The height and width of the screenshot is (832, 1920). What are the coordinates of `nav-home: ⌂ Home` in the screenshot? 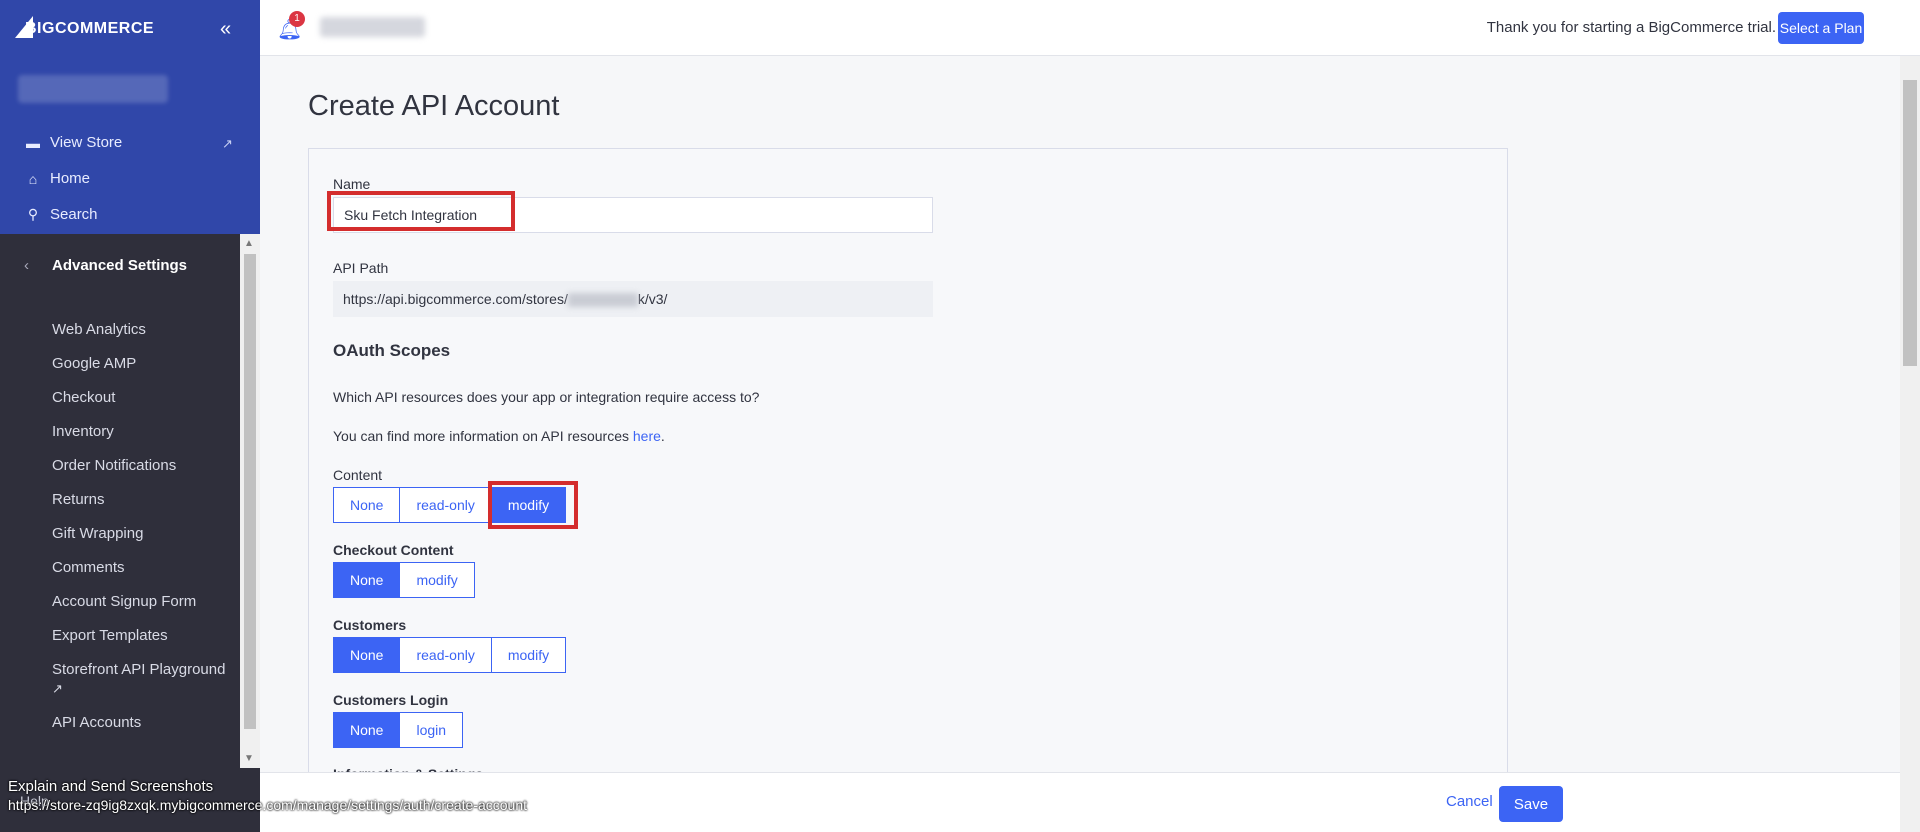 It's located at (57, 178).